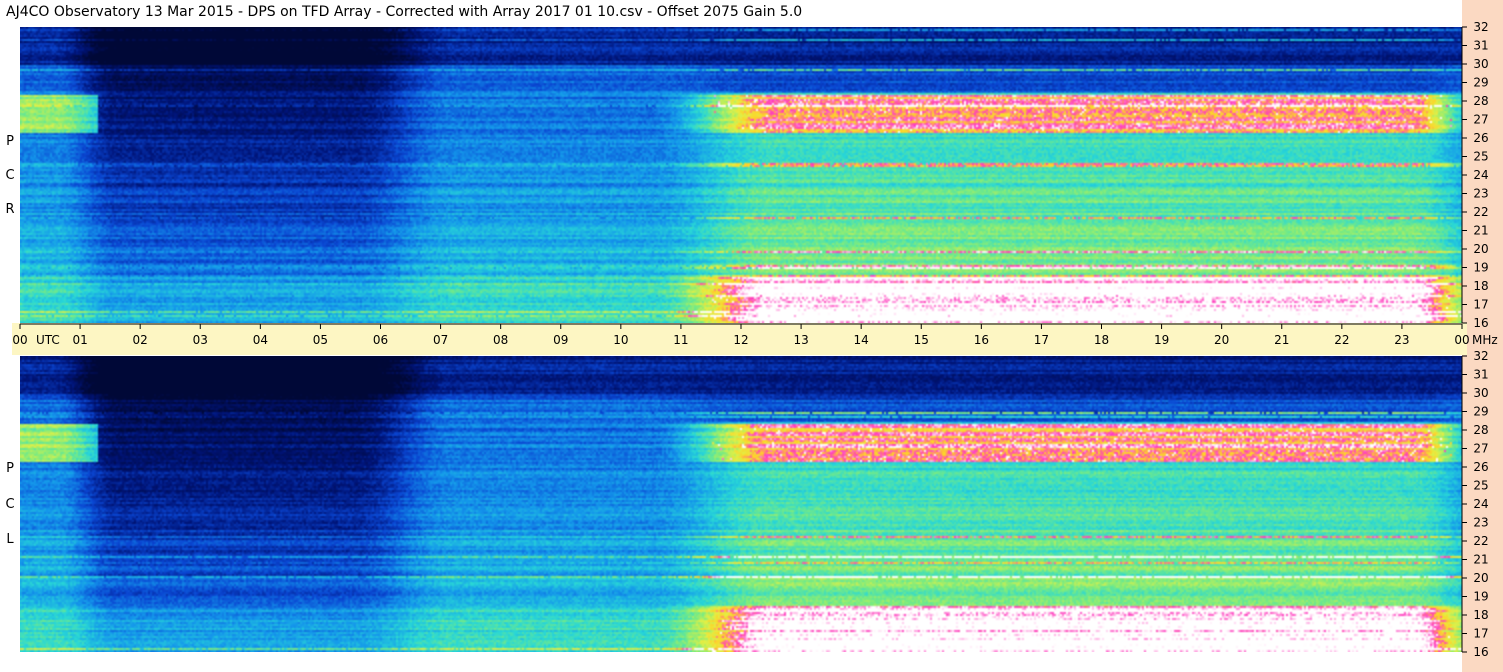  Describe the element at coordinates (1480, 560) in the screenshot. I see `lcp-freq-label-21: 21` at that location.